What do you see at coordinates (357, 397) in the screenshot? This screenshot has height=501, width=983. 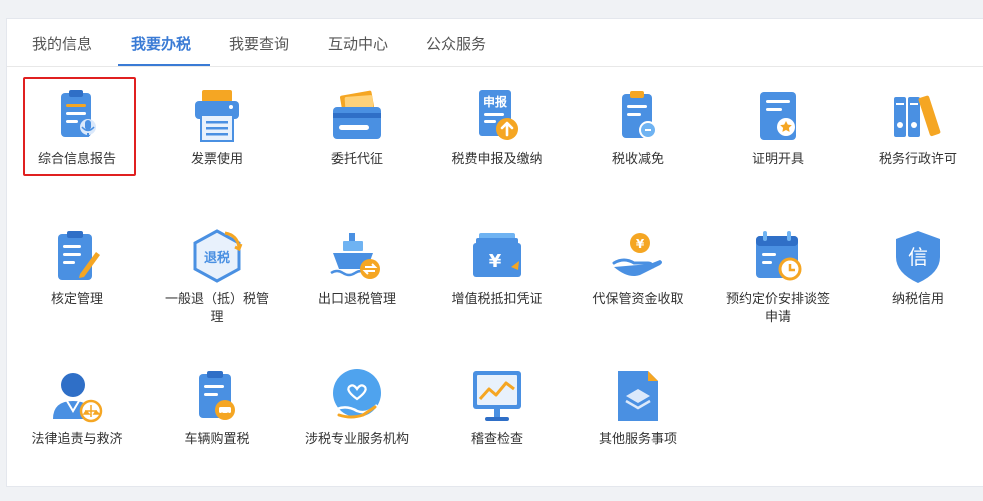 I see `tax-service-agency-icon` at bounding box center [357, 397].